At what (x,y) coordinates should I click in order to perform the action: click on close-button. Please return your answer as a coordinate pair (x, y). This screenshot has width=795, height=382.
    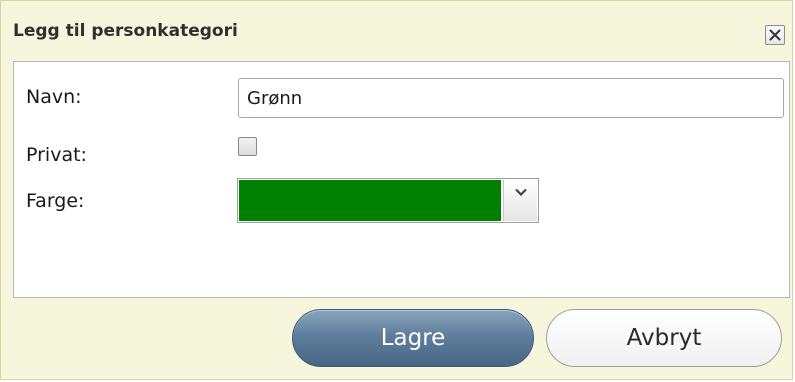
    Looking at the image, I should click on (775, 35).